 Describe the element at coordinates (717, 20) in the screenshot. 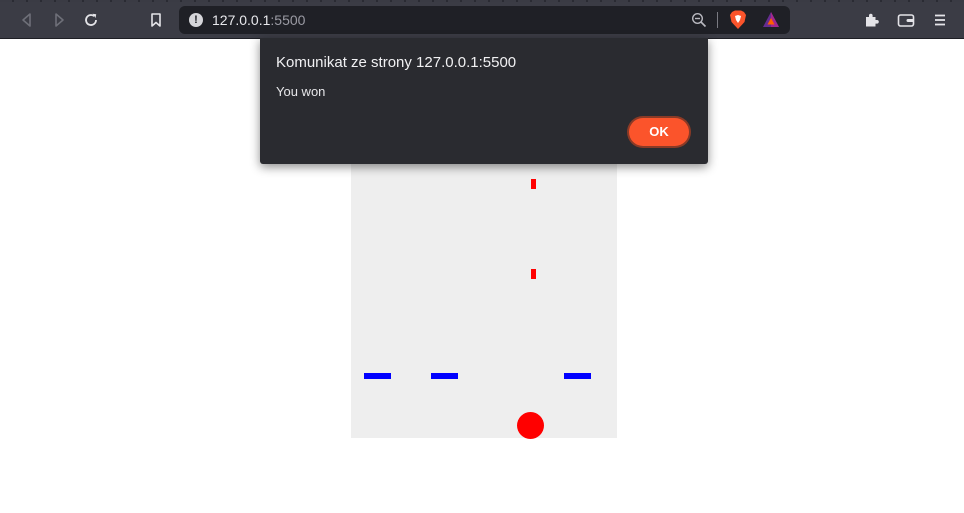

I see `address-bar-divider` at that location.